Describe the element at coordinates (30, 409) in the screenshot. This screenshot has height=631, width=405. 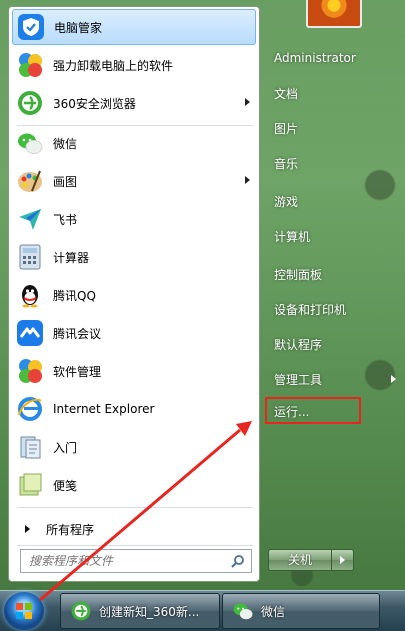
I see `internet-explorer-icon` at that location.